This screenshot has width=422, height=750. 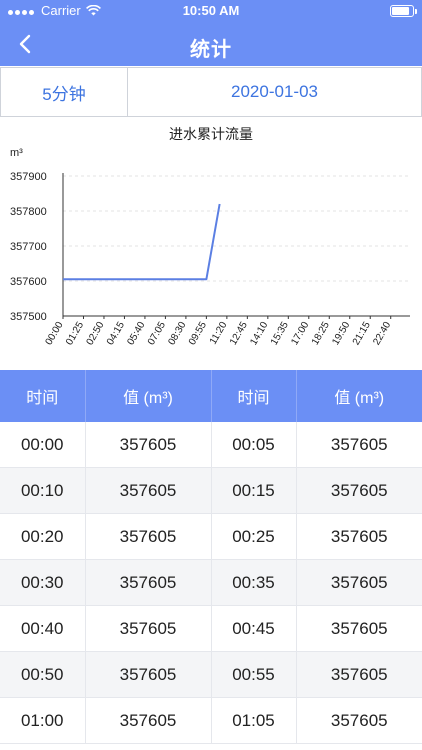 I want to click on time-cell: 00:20, so click(x=43, y=536).